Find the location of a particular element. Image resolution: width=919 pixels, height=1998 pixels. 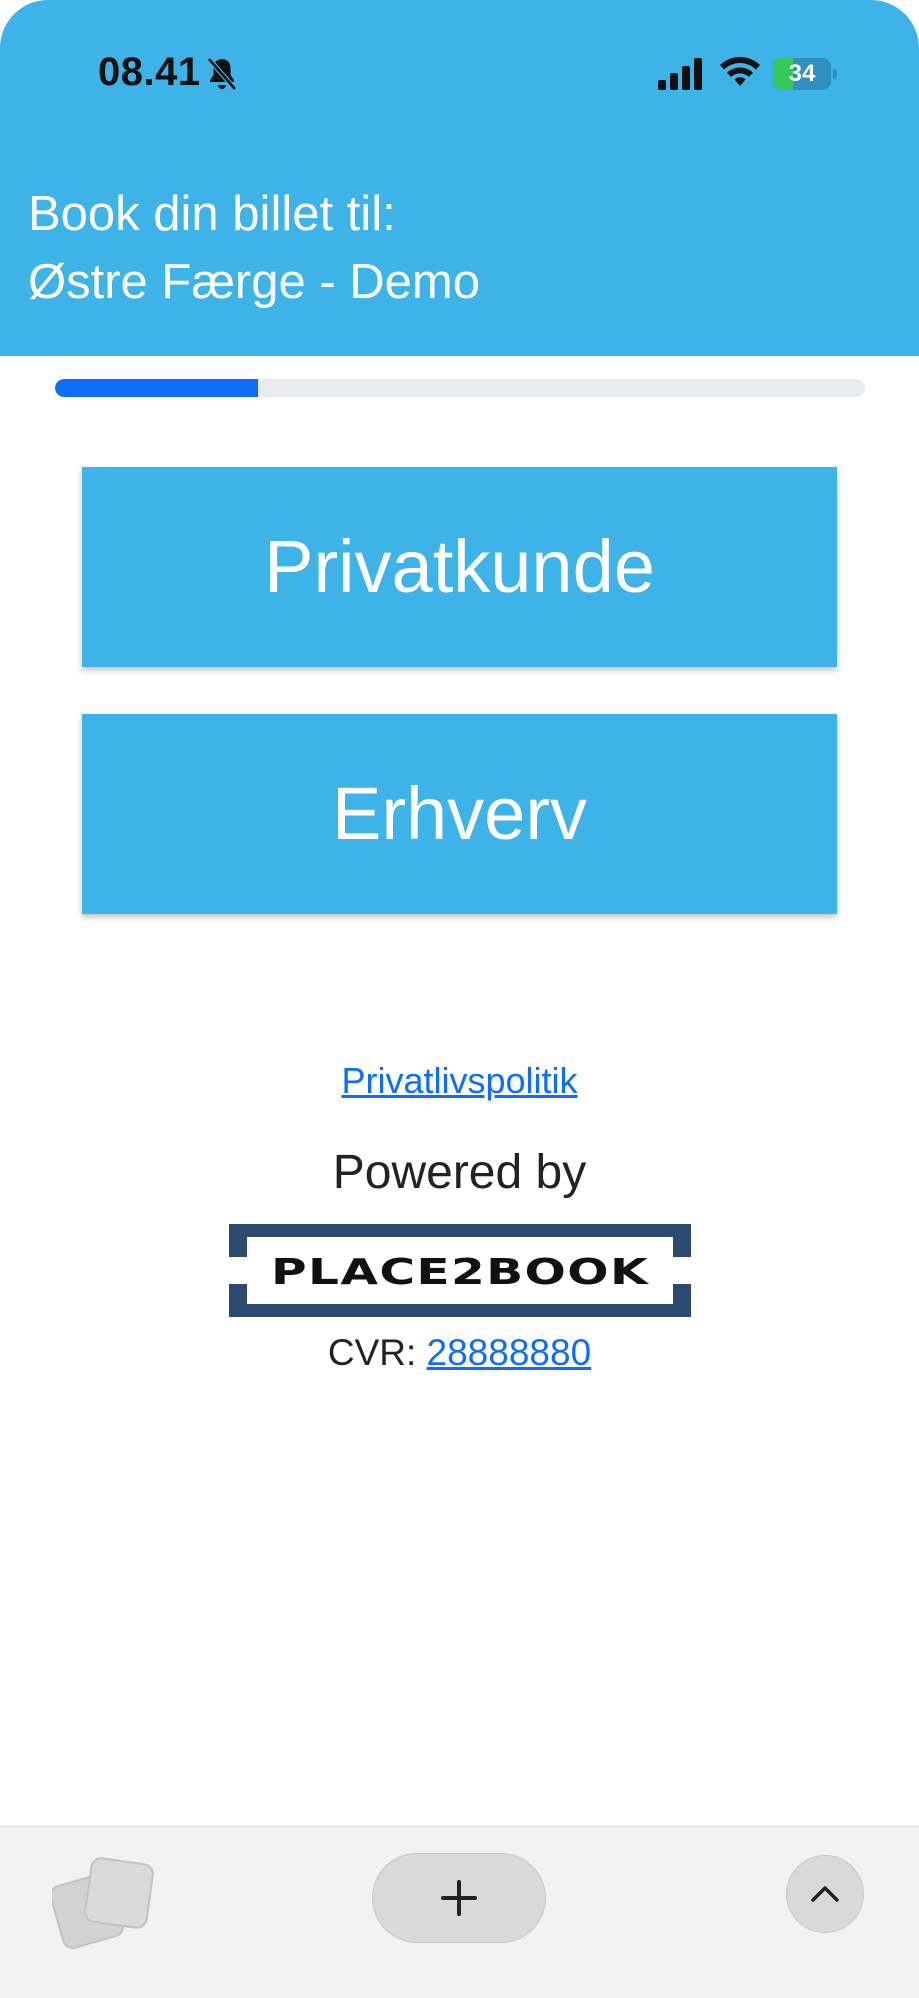

chevron-up-icon is located at coordinates (825, 1894).